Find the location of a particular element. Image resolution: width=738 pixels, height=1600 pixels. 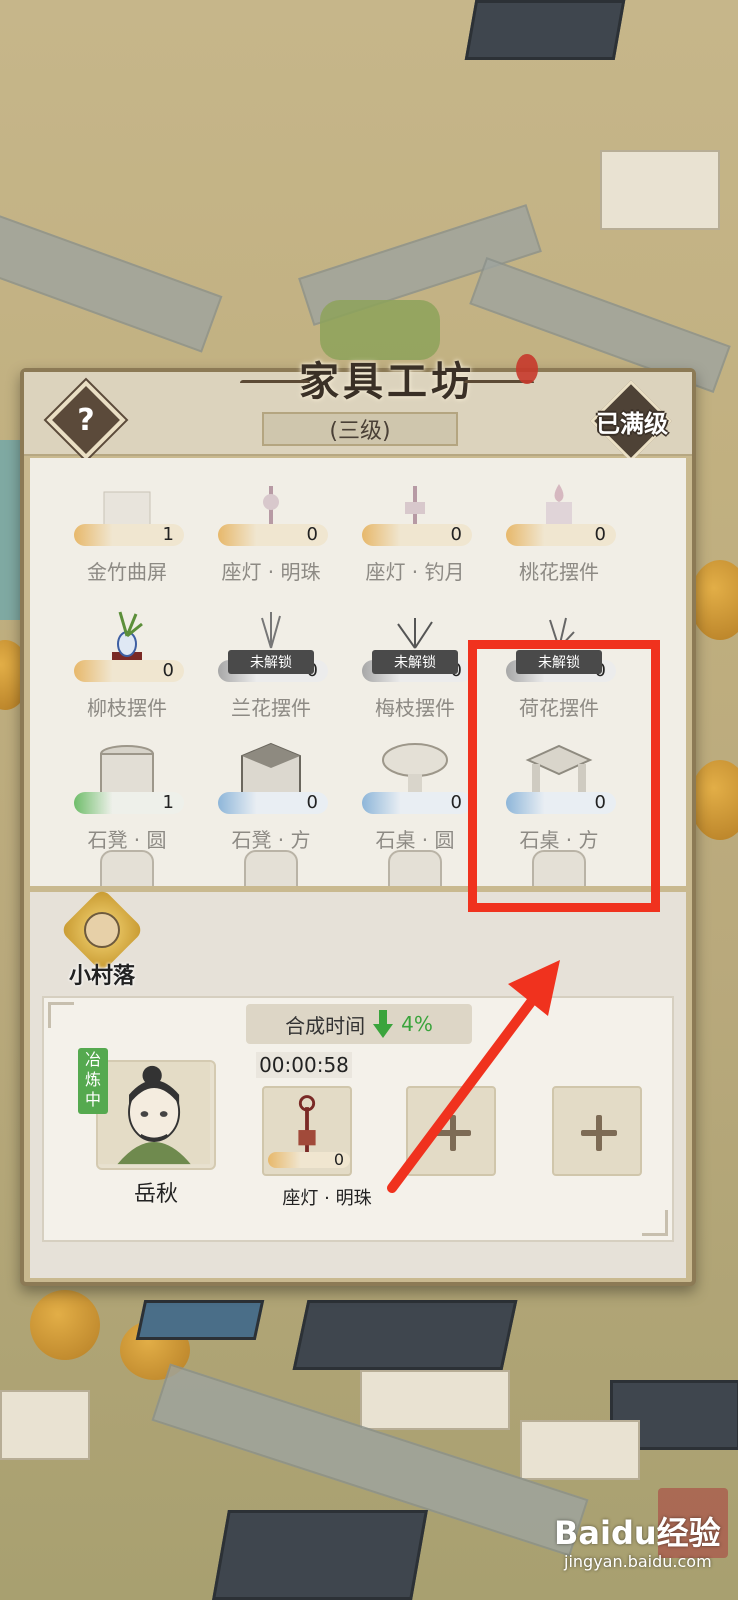

red-seal-icon is located at coordinates (527, 369).